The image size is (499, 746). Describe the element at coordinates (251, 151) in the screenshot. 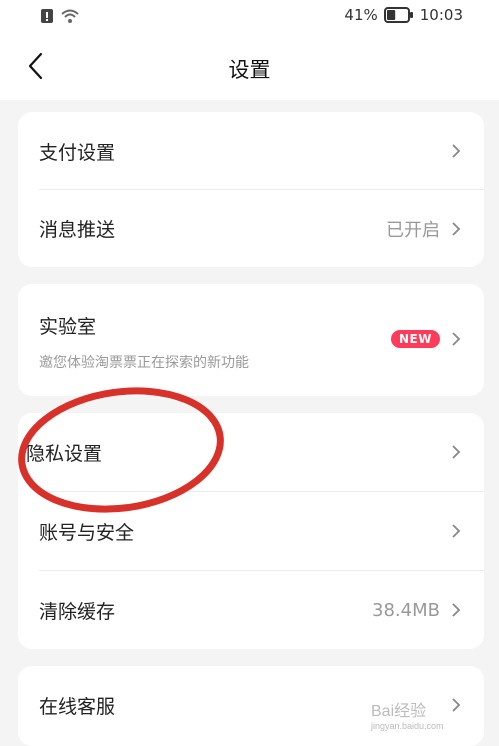

I see `row-payment-settings: 支付设置` at that location.